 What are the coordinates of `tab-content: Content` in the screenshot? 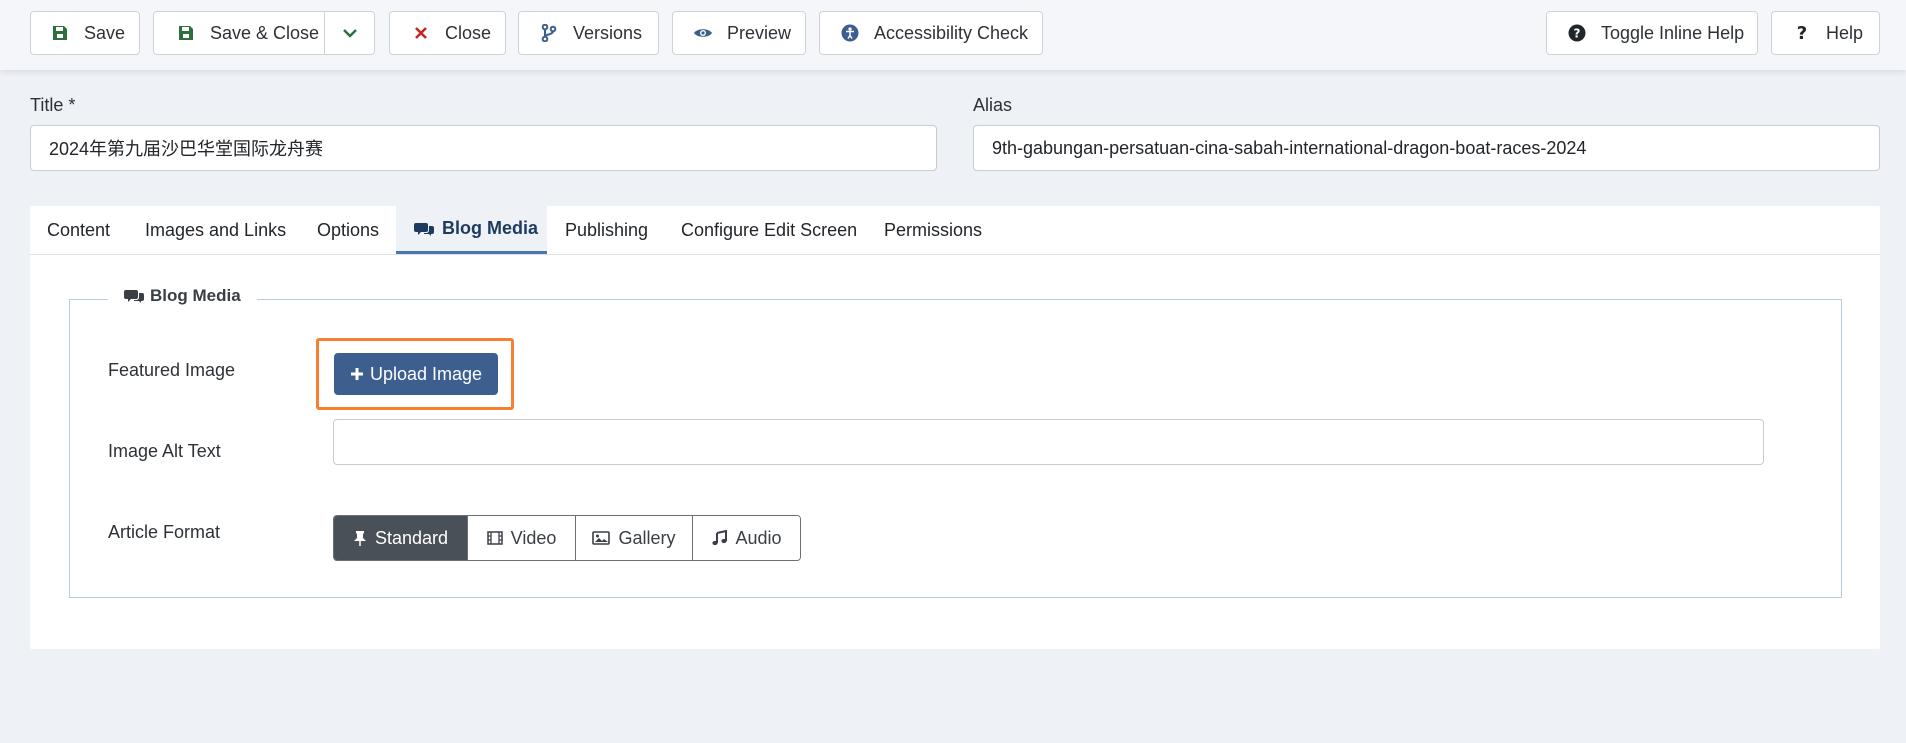 It's located at (78, 230).